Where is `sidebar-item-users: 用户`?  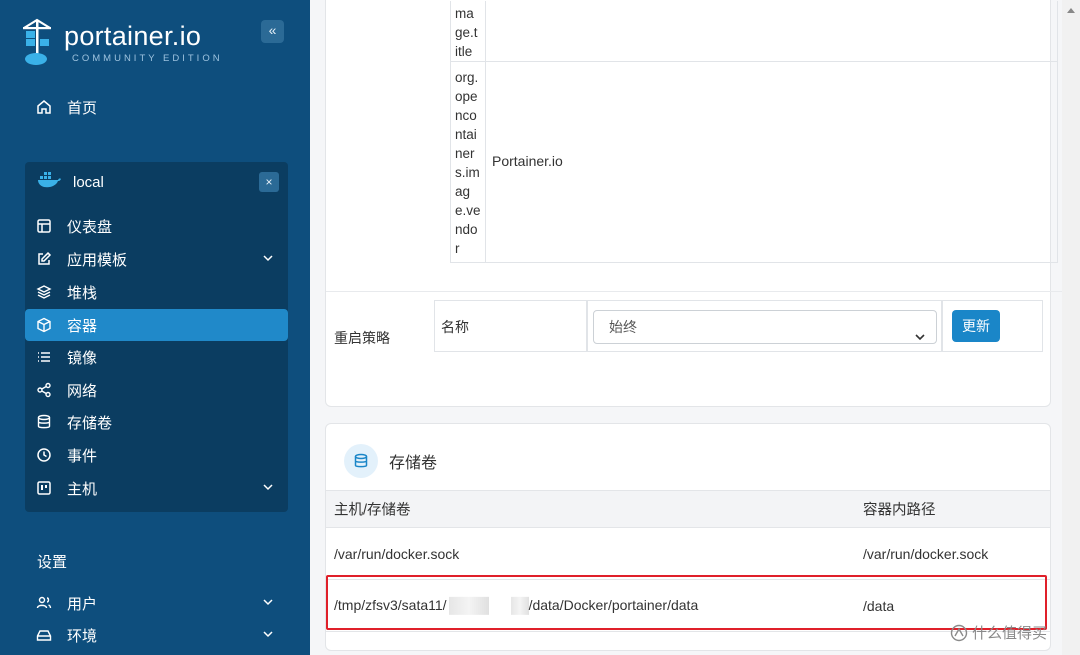
sidebar-item-users: 用户 is located at coordinates (156, 603).